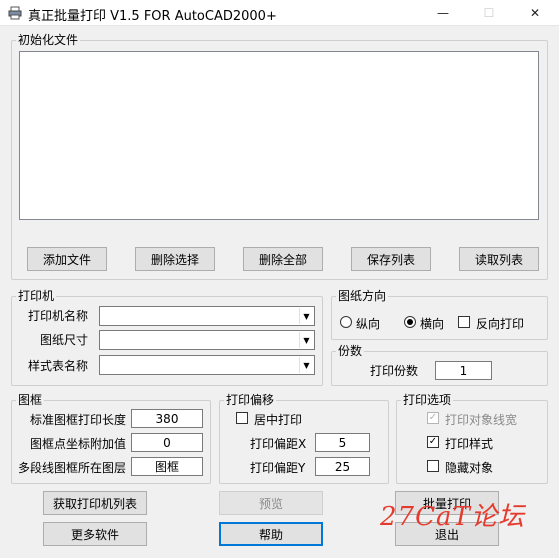  What do you see at coordinates (362, 296) in the screenshot?
I see `orientation-legend: 图纸方向` at bounding box center [362, 296].